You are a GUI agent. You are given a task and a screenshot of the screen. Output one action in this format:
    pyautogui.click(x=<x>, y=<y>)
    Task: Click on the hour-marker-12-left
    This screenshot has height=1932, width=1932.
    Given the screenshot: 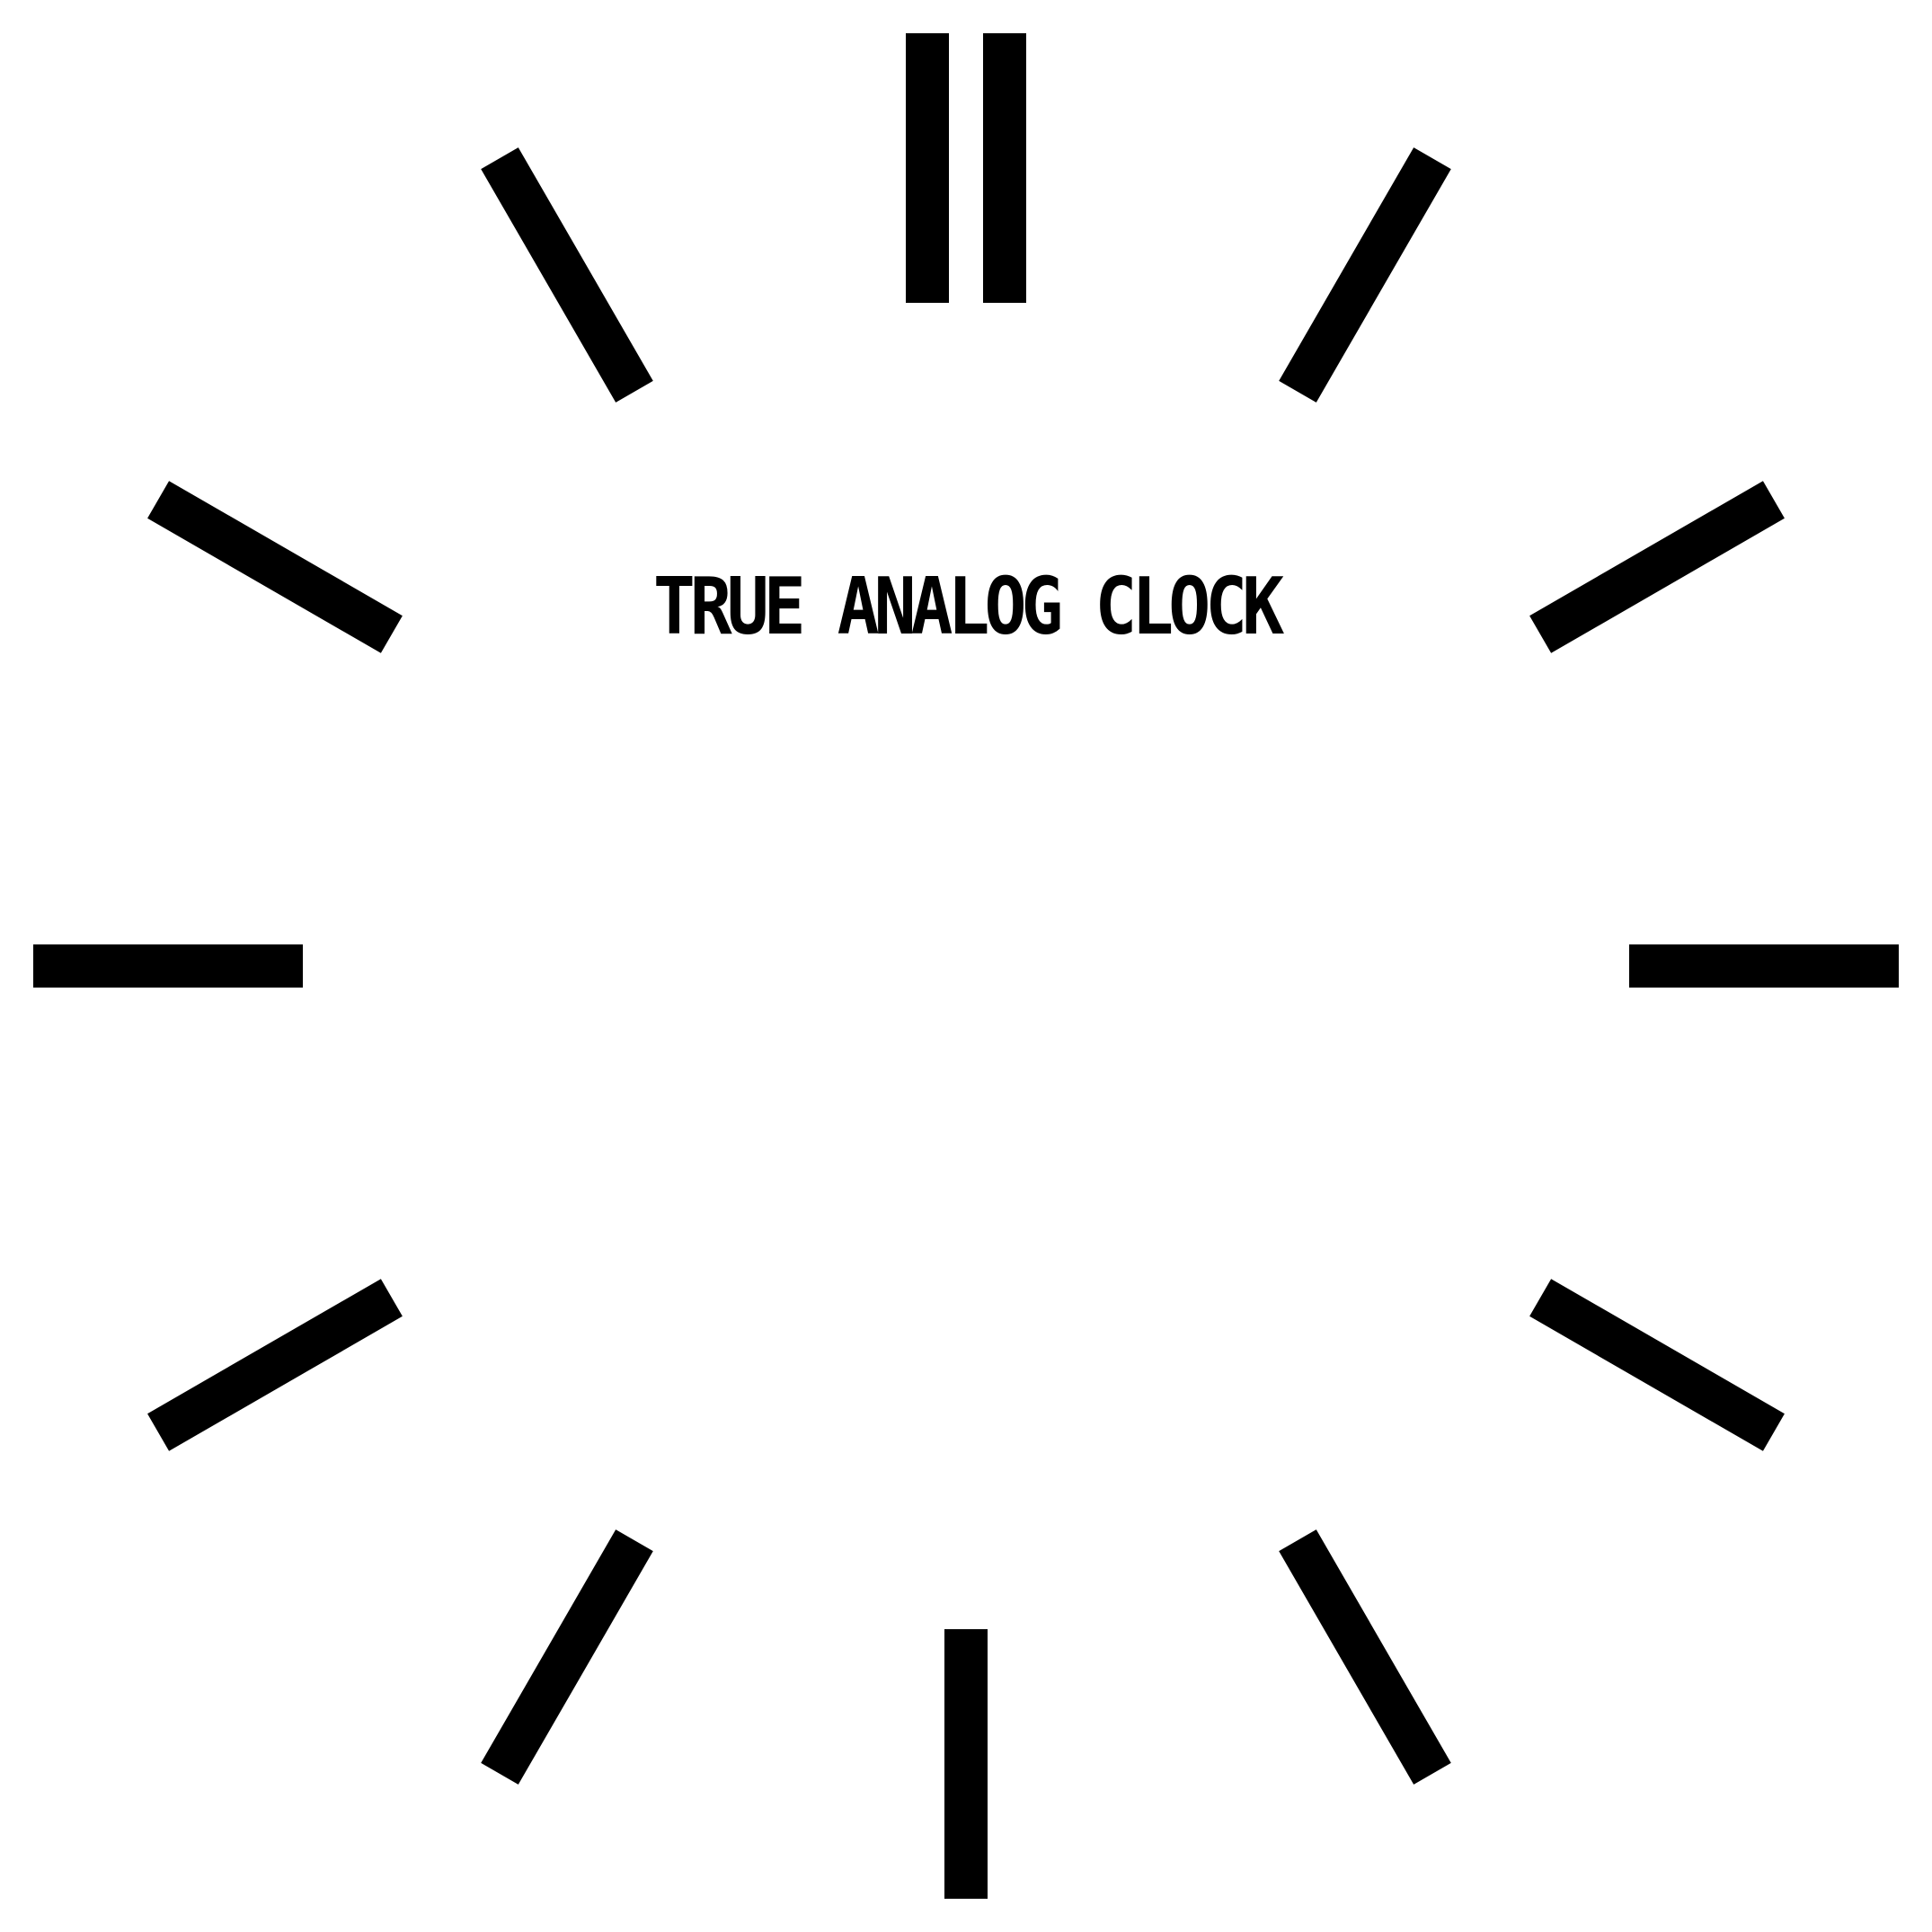 What is the action you would take?
    pyautogui.click(x=927, y=168)
    